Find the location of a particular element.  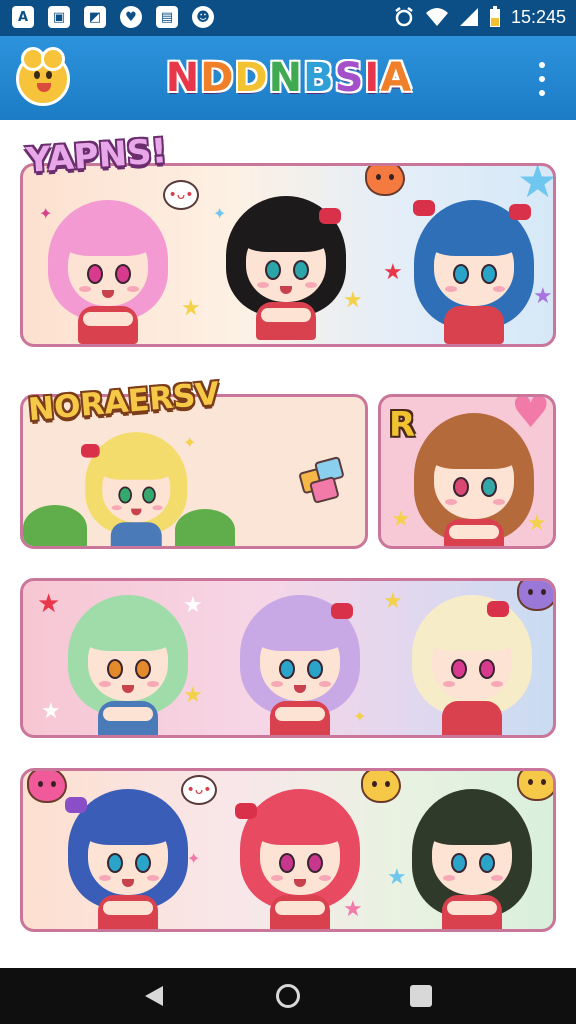

bear-mascot-icon is located at coordinates (43, 76).